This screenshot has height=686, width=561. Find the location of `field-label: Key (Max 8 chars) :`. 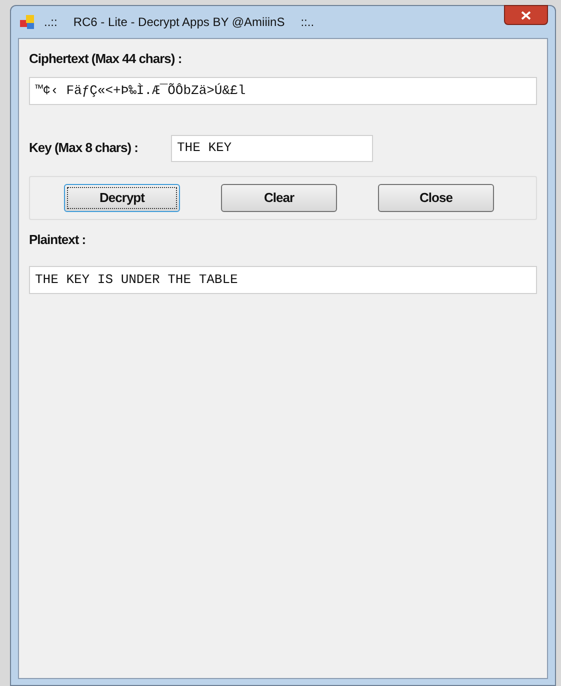

field-label: Key (Max 8 chars) : is located at coordinates (84, 148).